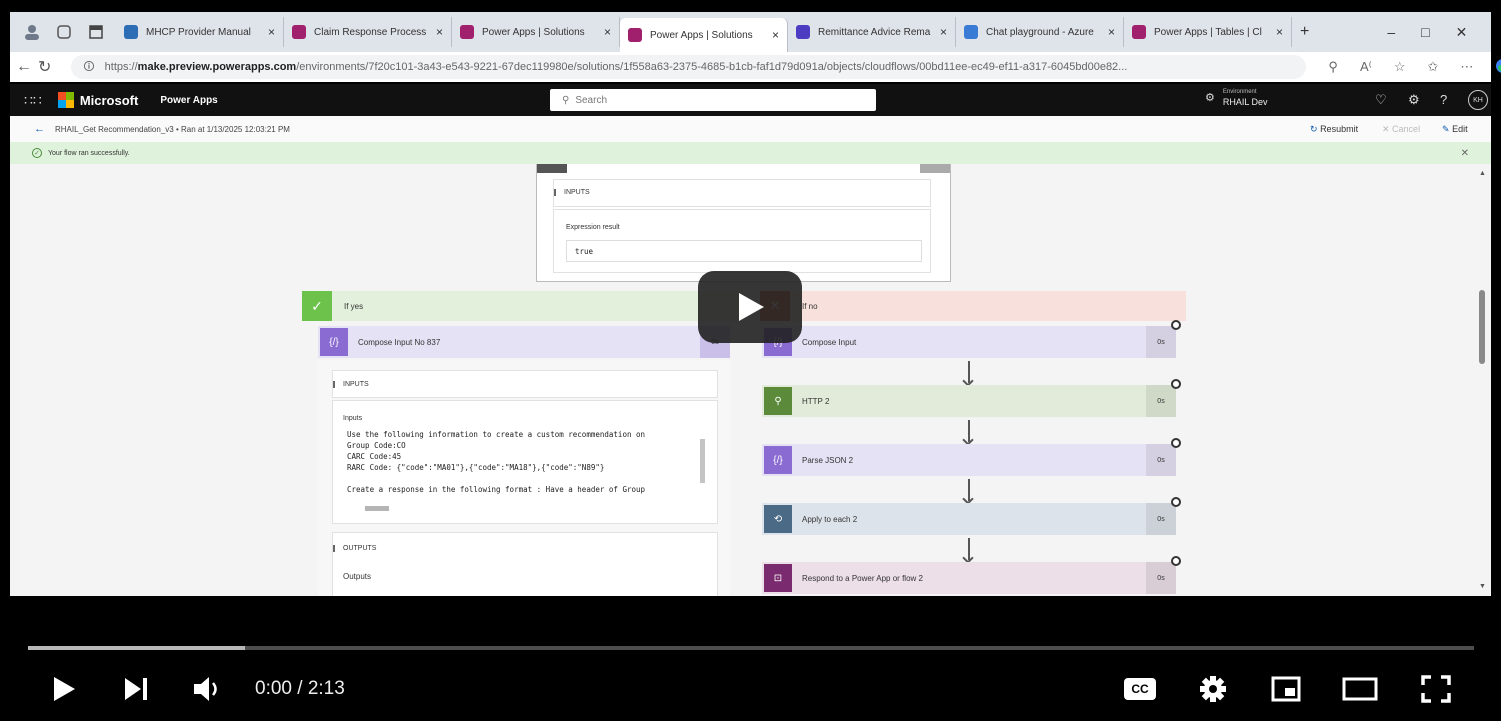 This screenshot has width=1501, height=721. I want to click on edit-button: ✎ Edit, so click(1455, 129).